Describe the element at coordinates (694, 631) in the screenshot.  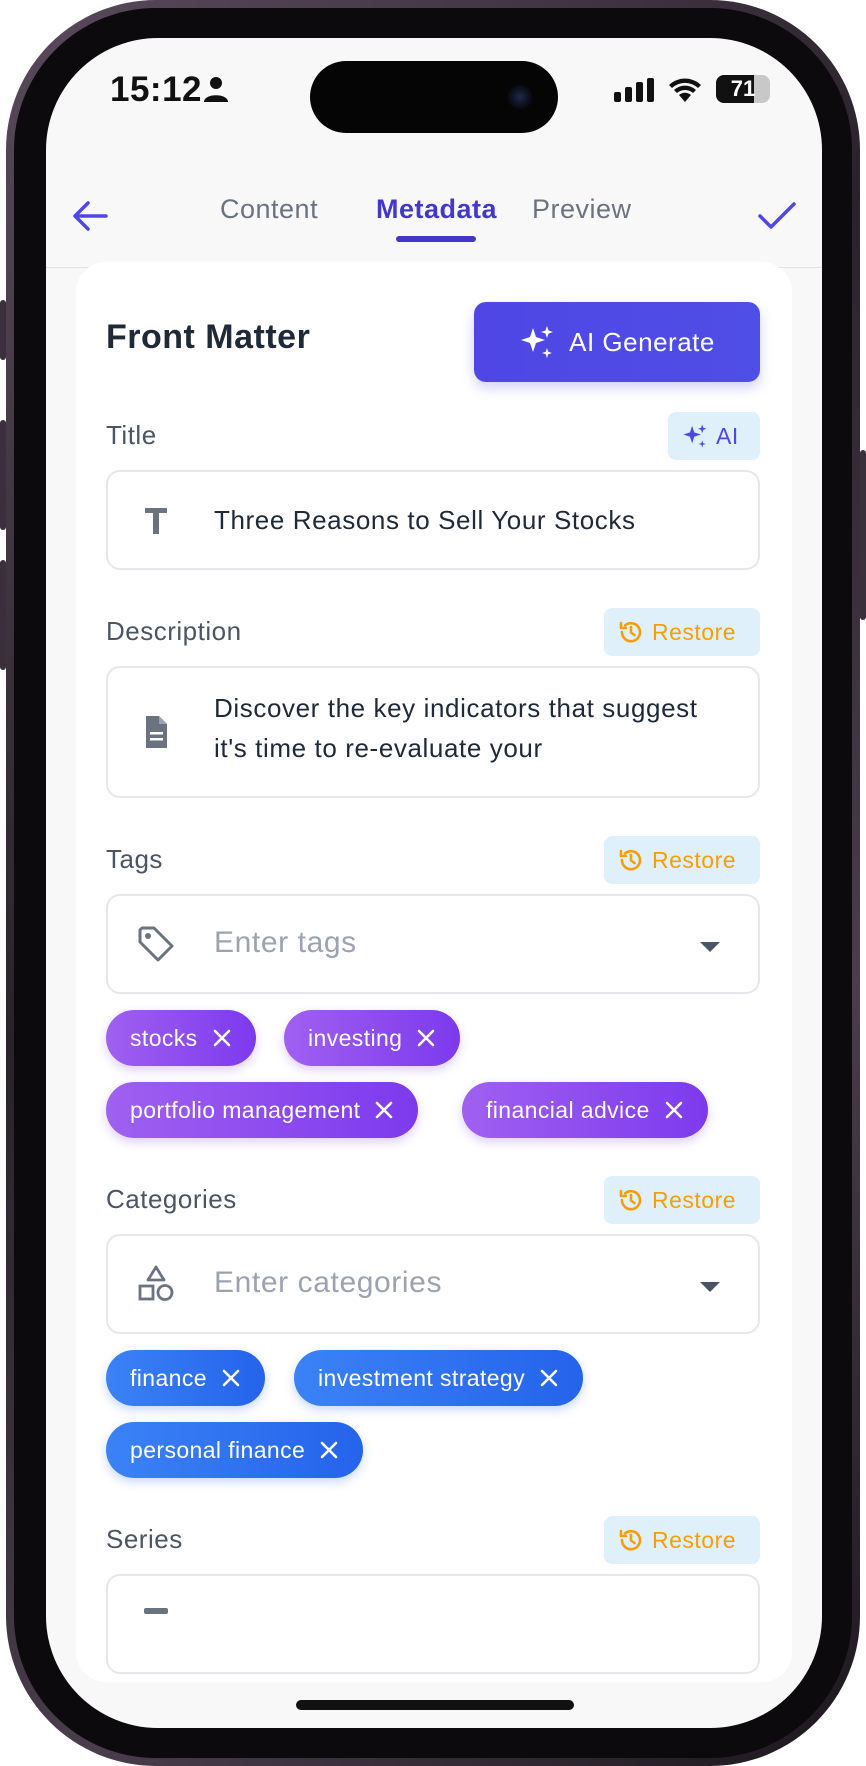
I see `description-restore-label: Restore` at that location.